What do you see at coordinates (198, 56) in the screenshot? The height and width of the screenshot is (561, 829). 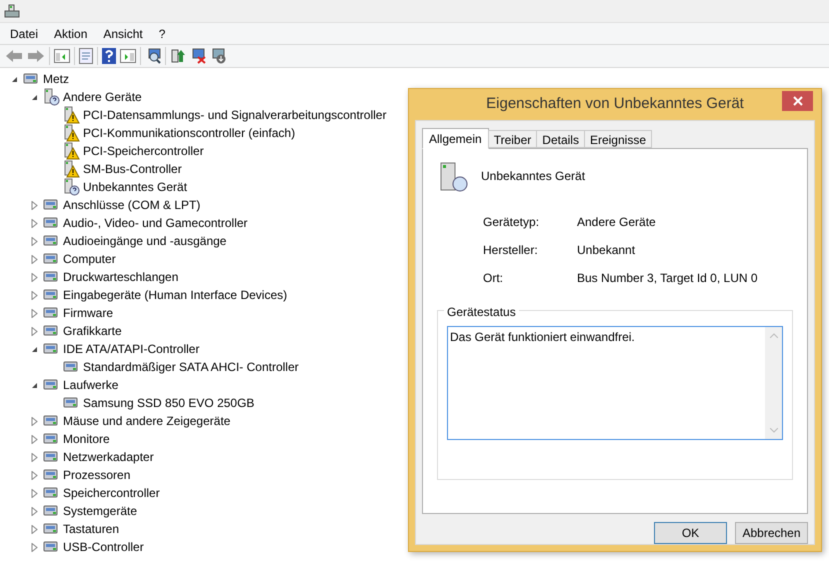 I see `disable-device-icon` at bounding box center [198, 56].